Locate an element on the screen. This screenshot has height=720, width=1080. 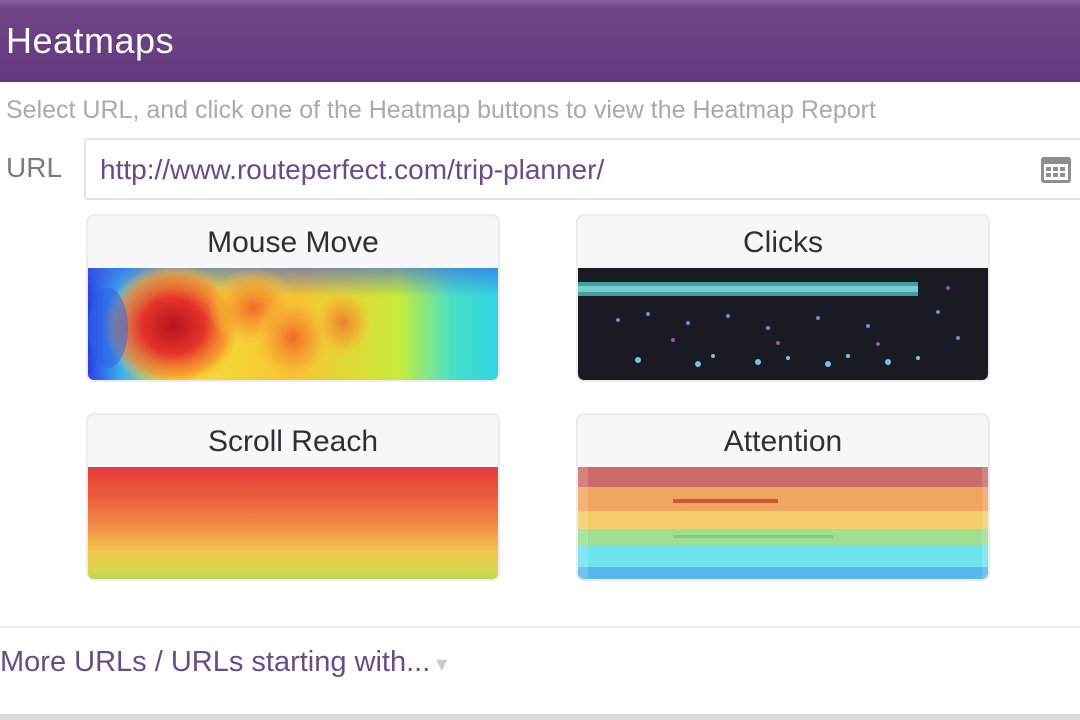
mouse-move-heatmap-button: Mouse Move is located at coordinates (293, 298).